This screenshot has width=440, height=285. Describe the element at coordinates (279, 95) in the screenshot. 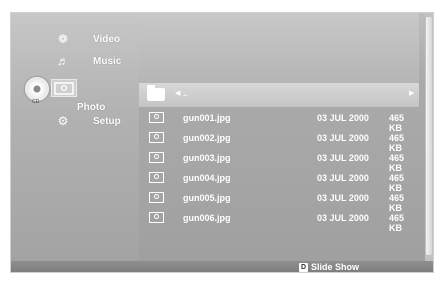

I see `parent-folder-row: ◀ .. ▶` at that location.